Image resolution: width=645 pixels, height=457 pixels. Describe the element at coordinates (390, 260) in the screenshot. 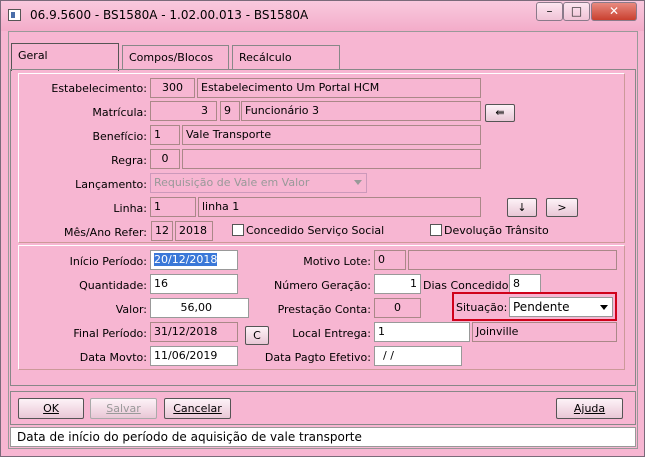

I see `motivo-lote-code: 0` at that location.